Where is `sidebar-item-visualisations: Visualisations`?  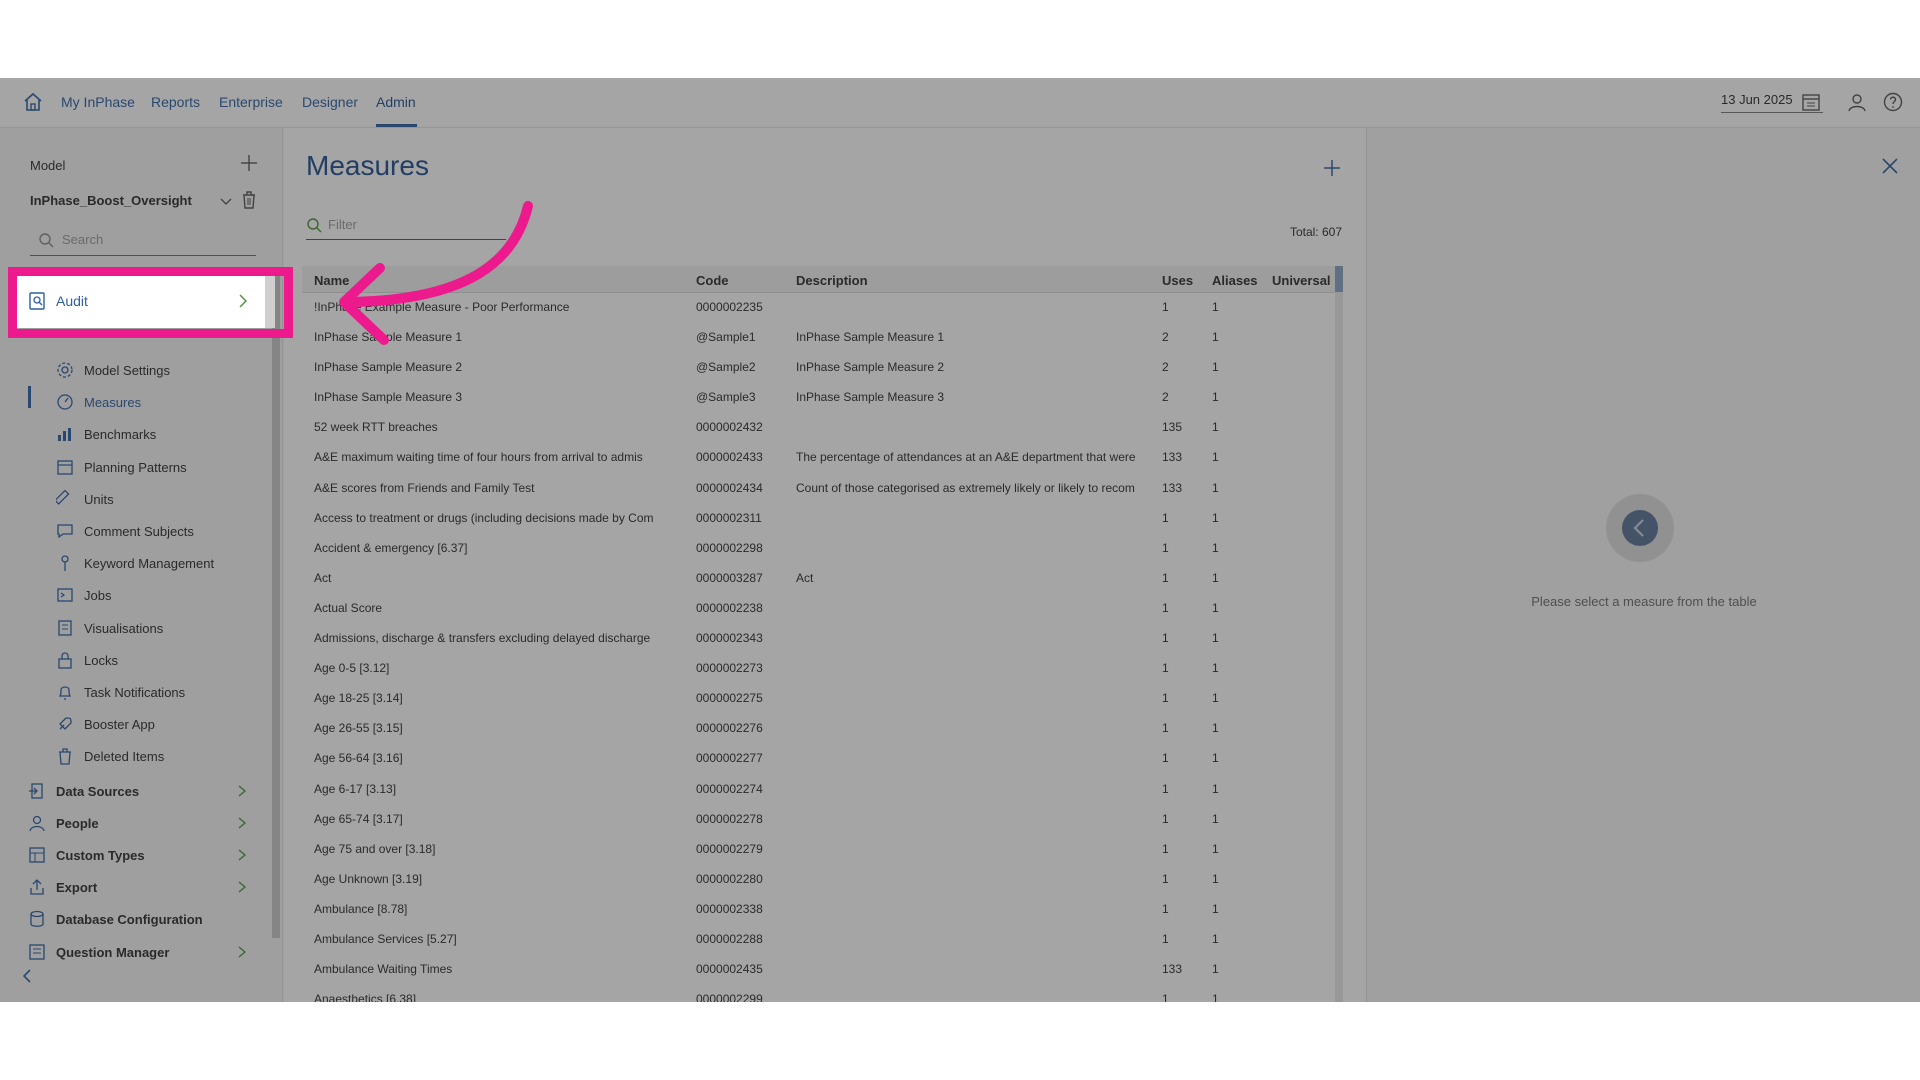
sidebar-item-visualisations: Visualisations is located at coordinates (159, 629).